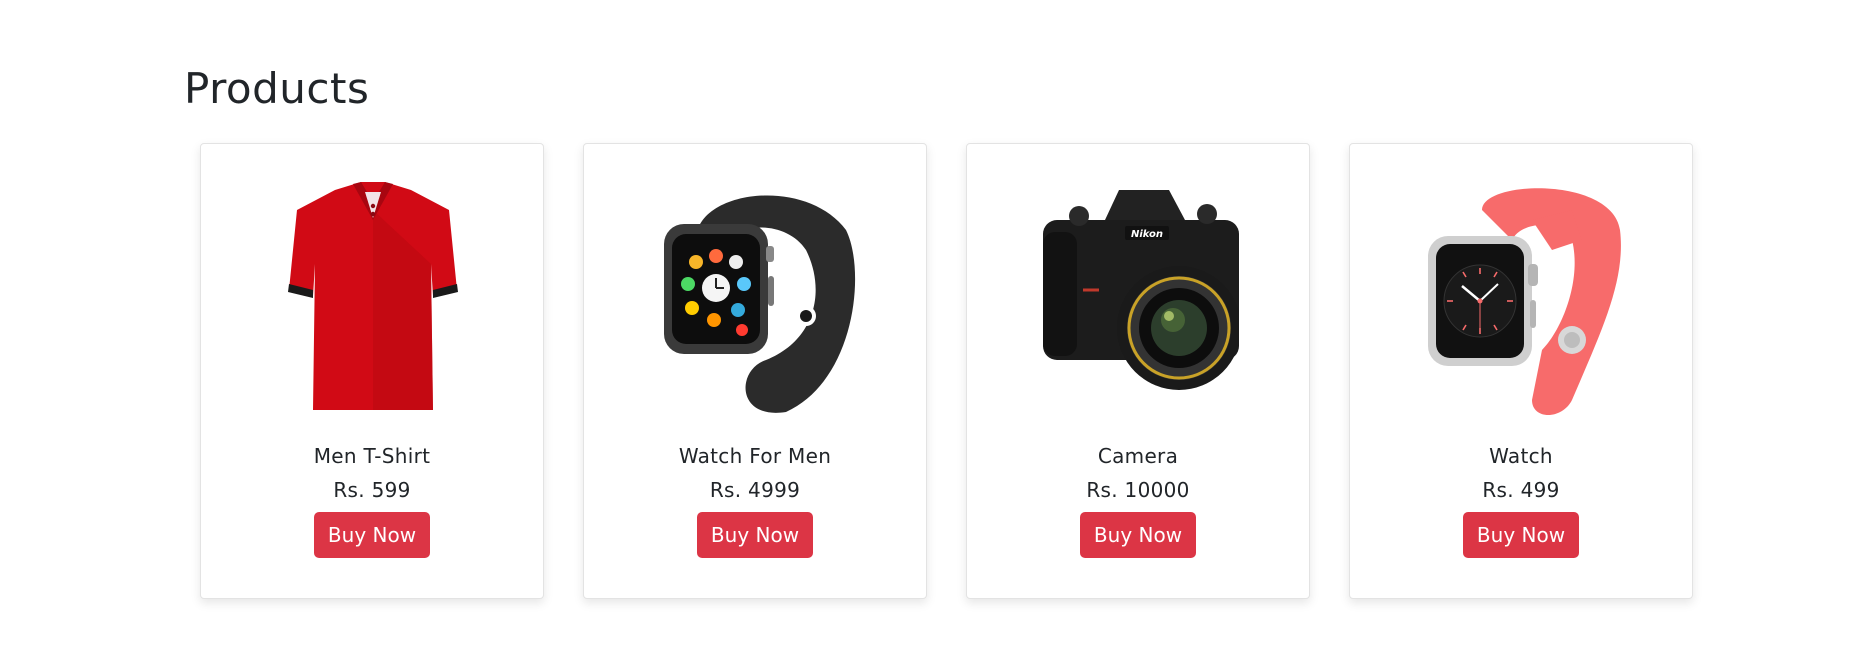 The height and width of the screenshot is (652, 1873). Describe the element at coordinates (277, 88) in the screenshot. I see `page-title: Products` at that location.